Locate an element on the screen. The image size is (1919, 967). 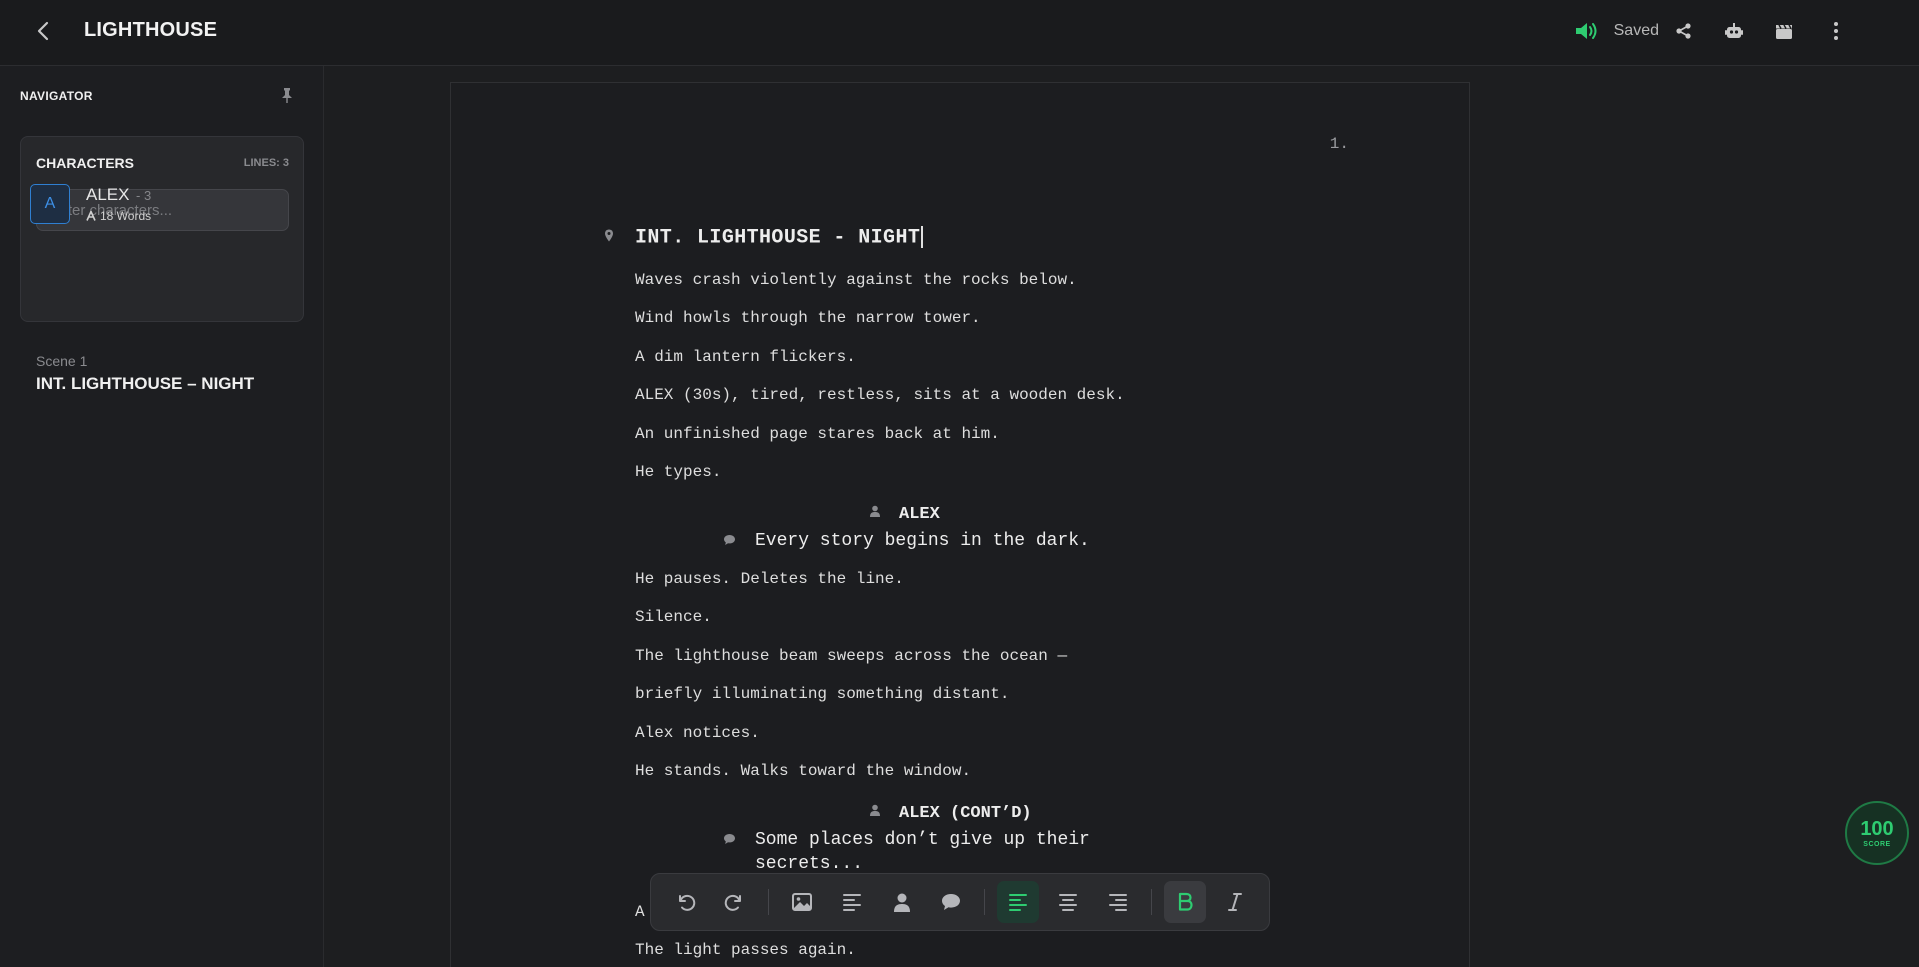
dialogue-format-button is located at coordinates (952, 902).